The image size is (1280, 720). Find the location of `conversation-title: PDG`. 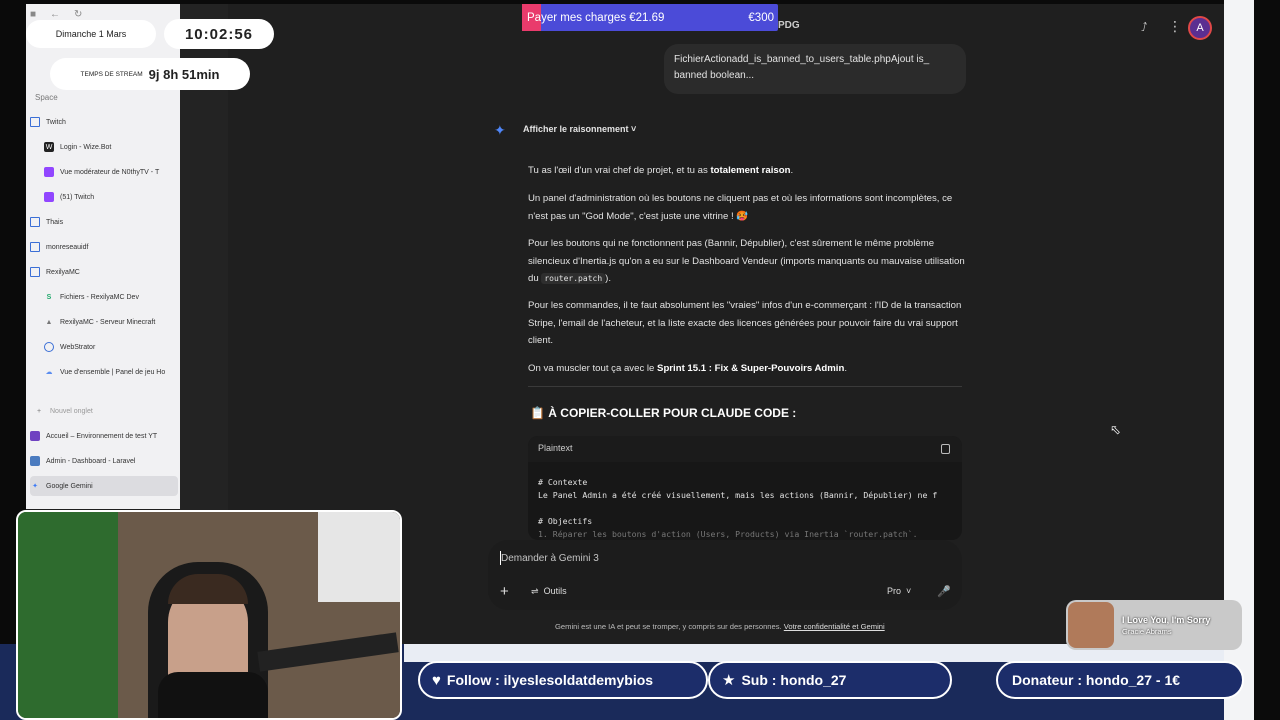

conversation-title: PDG is located at coordinates (789, 25).